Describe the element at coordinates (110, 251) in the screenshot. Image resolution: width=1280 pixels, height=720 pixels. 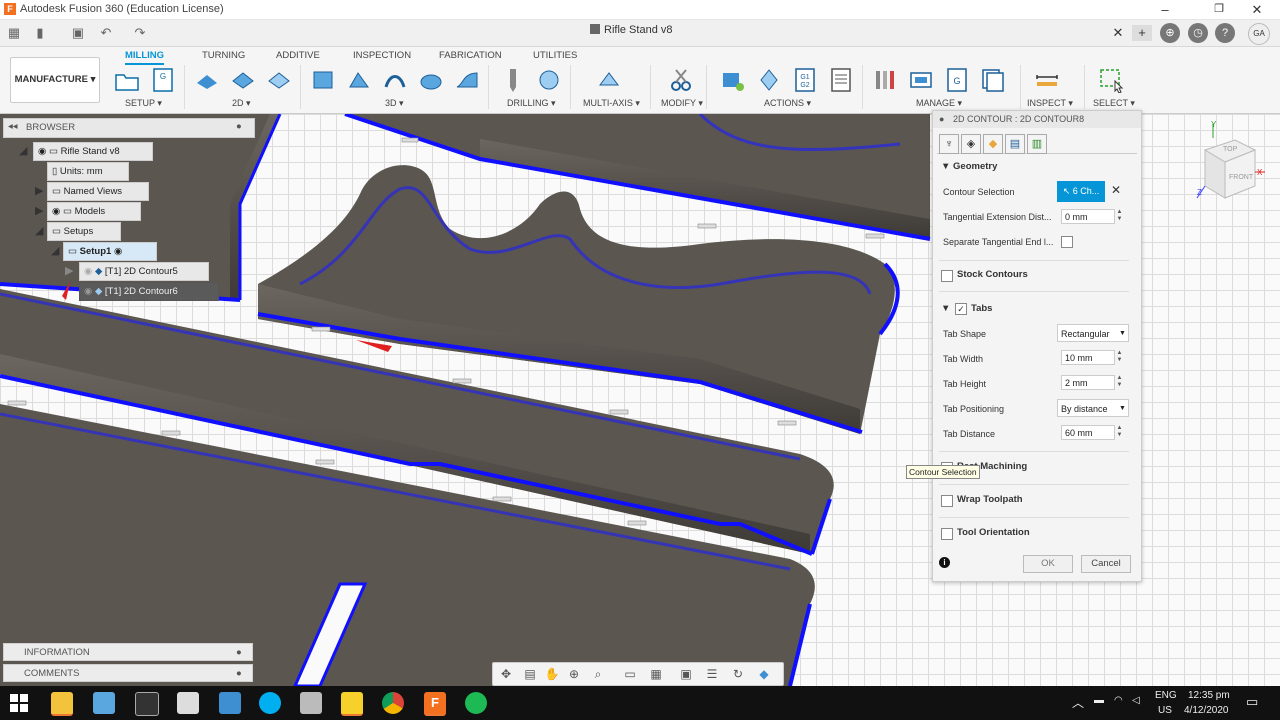
I see `browser-node-setup1: ▭ Setup1 ◉` at that location.